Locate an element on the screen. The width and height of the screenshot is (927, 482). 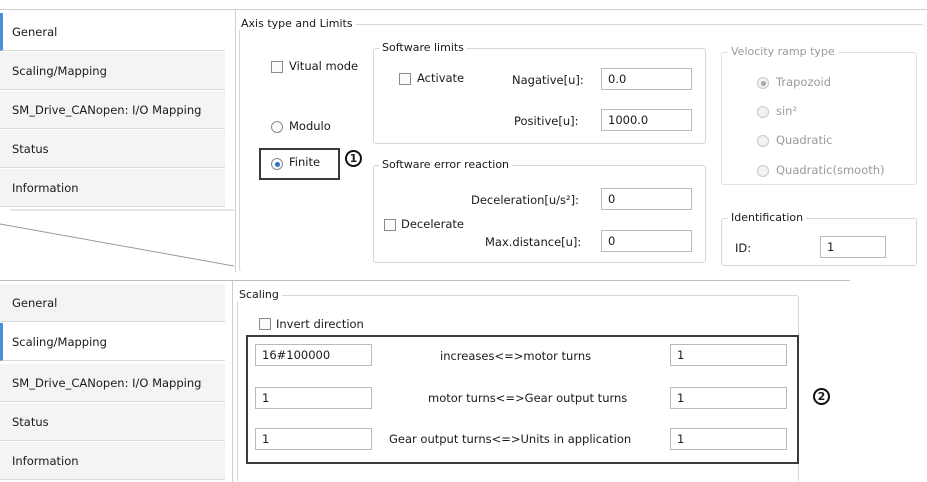
negative-label: Nagative[u]: is located at coordinates (548, 80).